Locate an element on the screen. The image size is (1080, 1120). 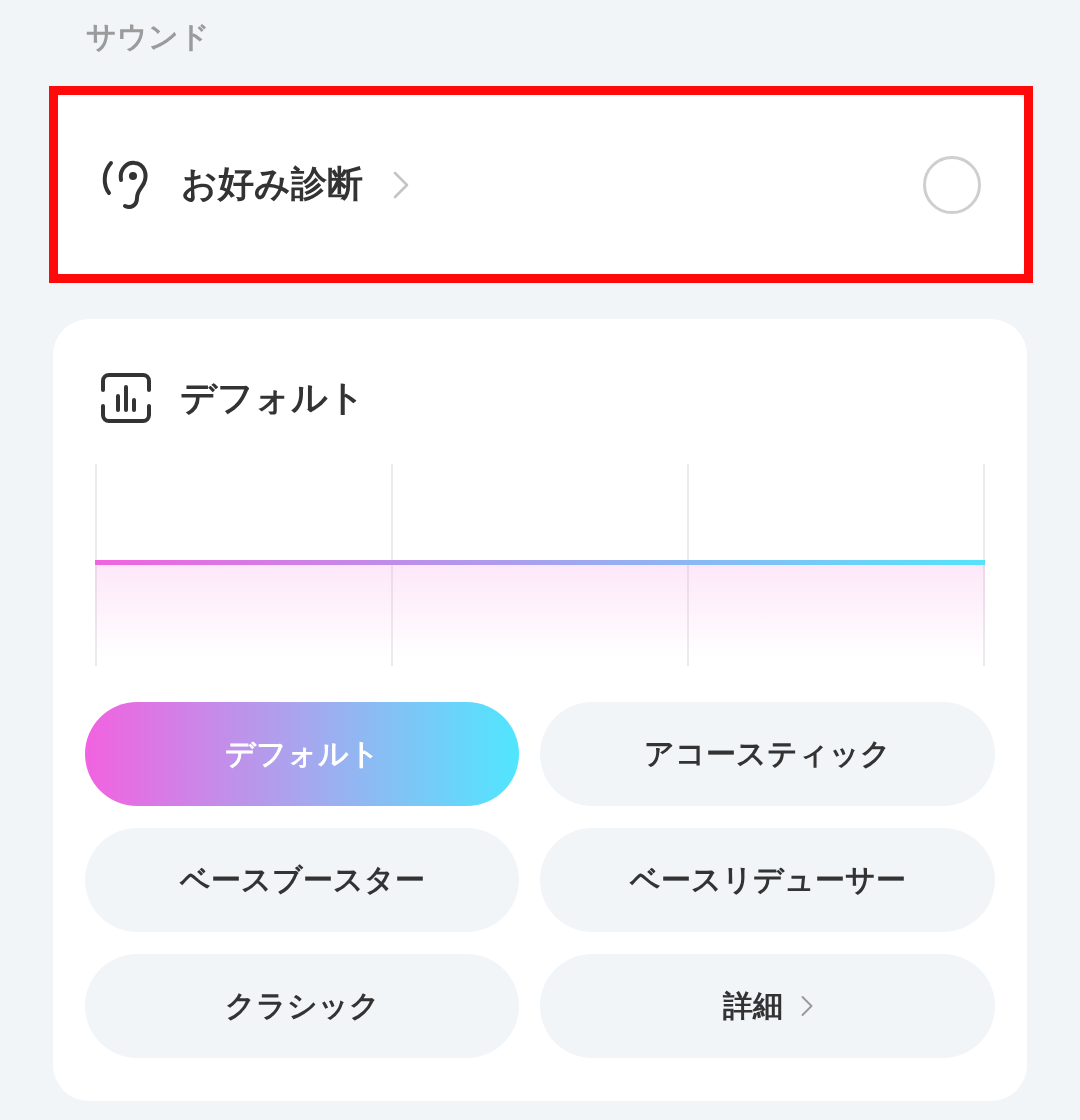
preset-button: ベースリデューサー is located at coordinates (767, 880).